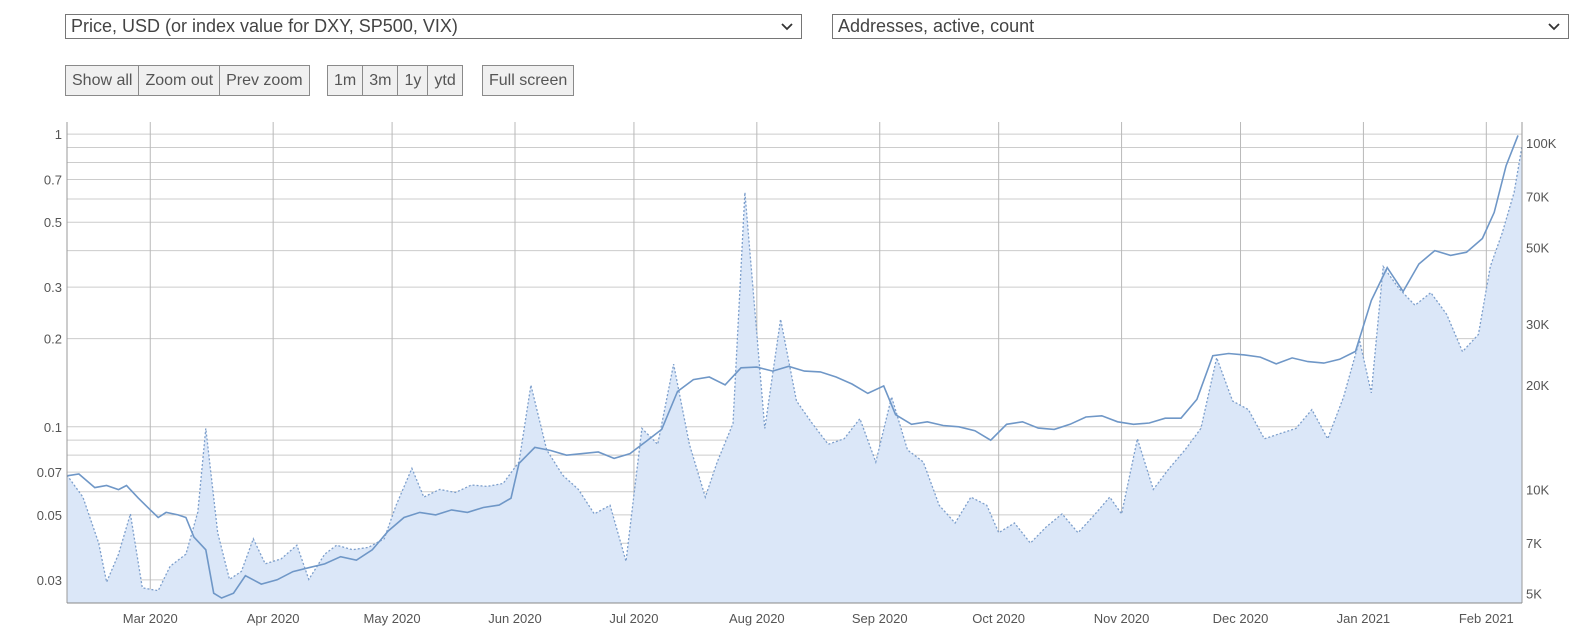 The height and width of the screenshot is (629, 1595). I want to click on x-tick-label: Jun 2020, so click(515, 618).